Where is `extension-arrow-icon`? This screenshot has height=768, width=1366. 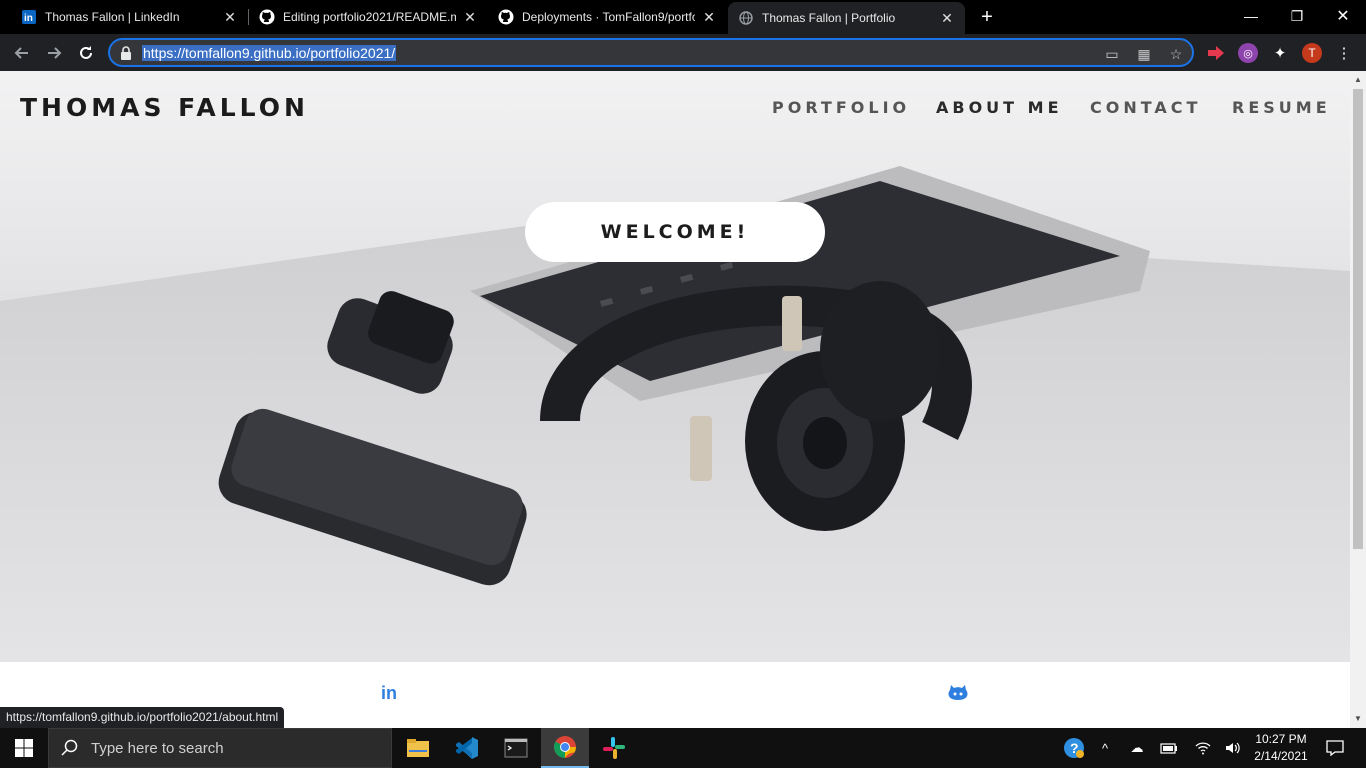 extension-arrow-icon is located at coordinates (1216, 53).